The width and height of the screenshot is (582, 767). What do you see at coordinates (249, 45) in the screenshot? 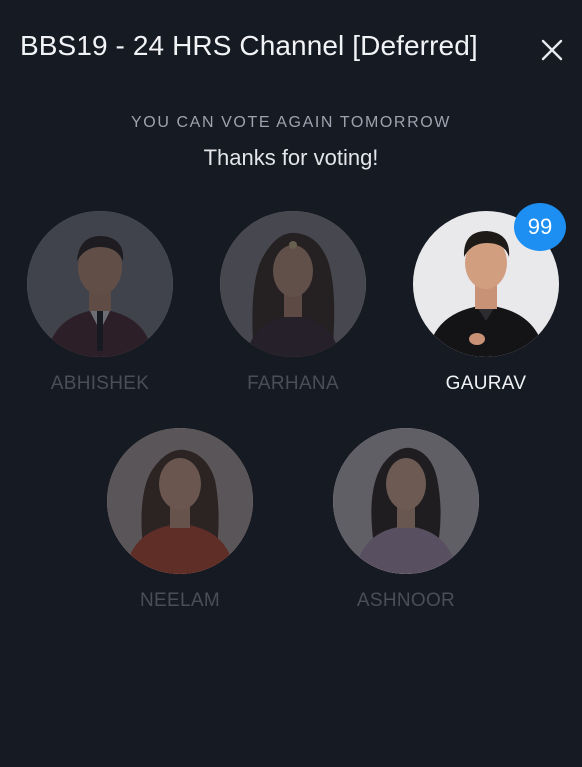
I see `channel-title: BBS19 - 24 HRS Channel [Deferred]` at bounding box center [249, 45].